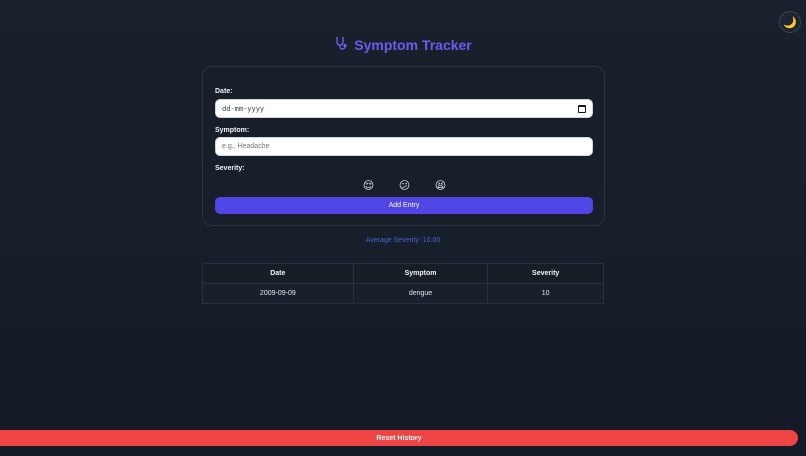 Image resolution: width=806 pixels, height=456 pixels. I want to click on add-entry-button: Add Entry, so click(404, 205).